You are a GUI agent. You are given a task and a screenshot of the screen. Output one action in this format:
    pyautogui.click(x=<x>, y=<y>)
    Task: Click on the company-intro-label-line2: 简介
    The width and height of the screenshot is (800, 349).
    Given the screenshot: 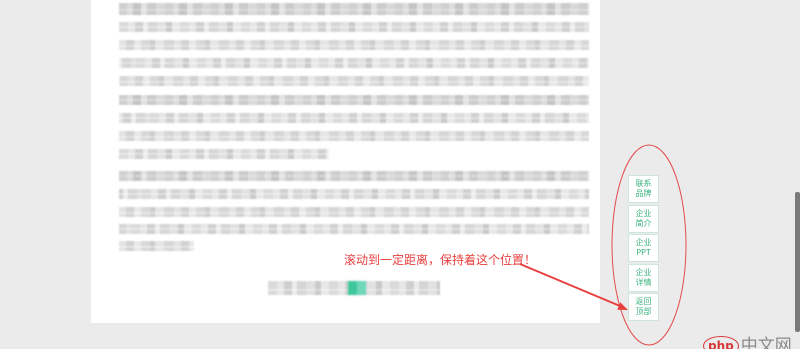 What is the action you would take?
    pyautogui.click(x=643, y=223)
    